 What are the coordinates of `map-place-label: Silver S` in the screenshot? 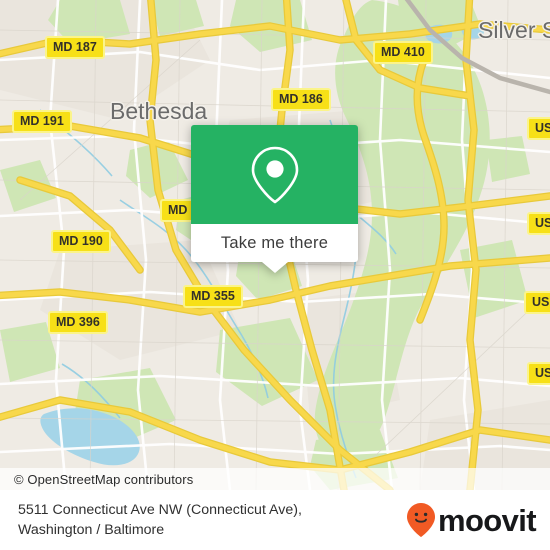 It's located at (514, 30).